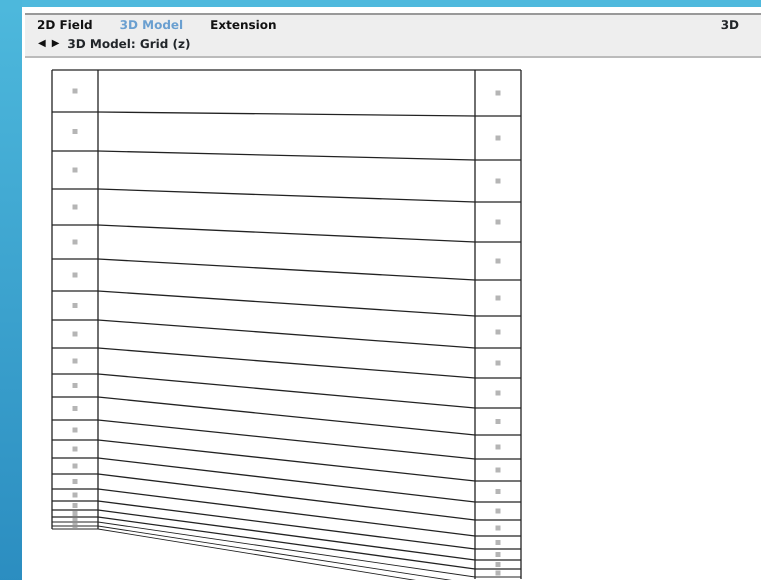 The image size is (761, 580). I want to click on back-button: ◀, so click(42, 43).